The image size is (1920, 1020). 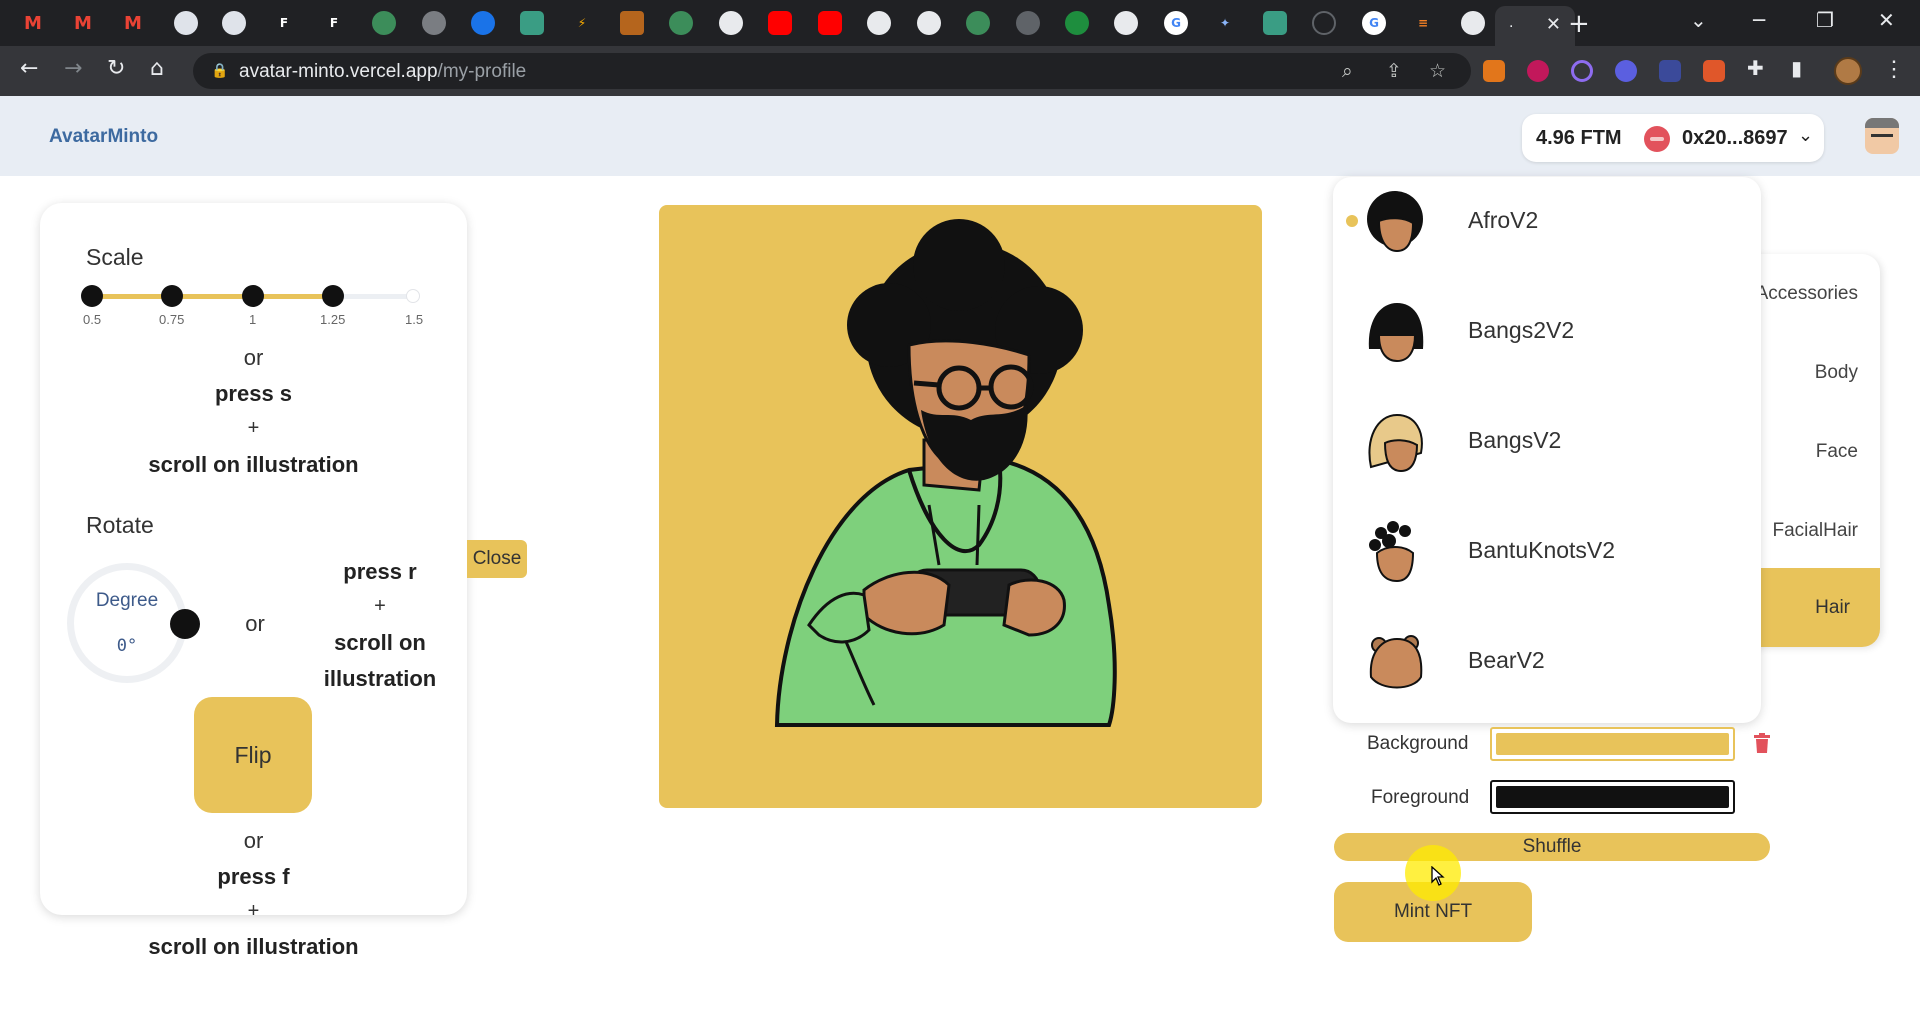 What do you see at coordinates (1882, 136) in the screenshot?
I see `user-avatar` at bounding box center [1882, 136].